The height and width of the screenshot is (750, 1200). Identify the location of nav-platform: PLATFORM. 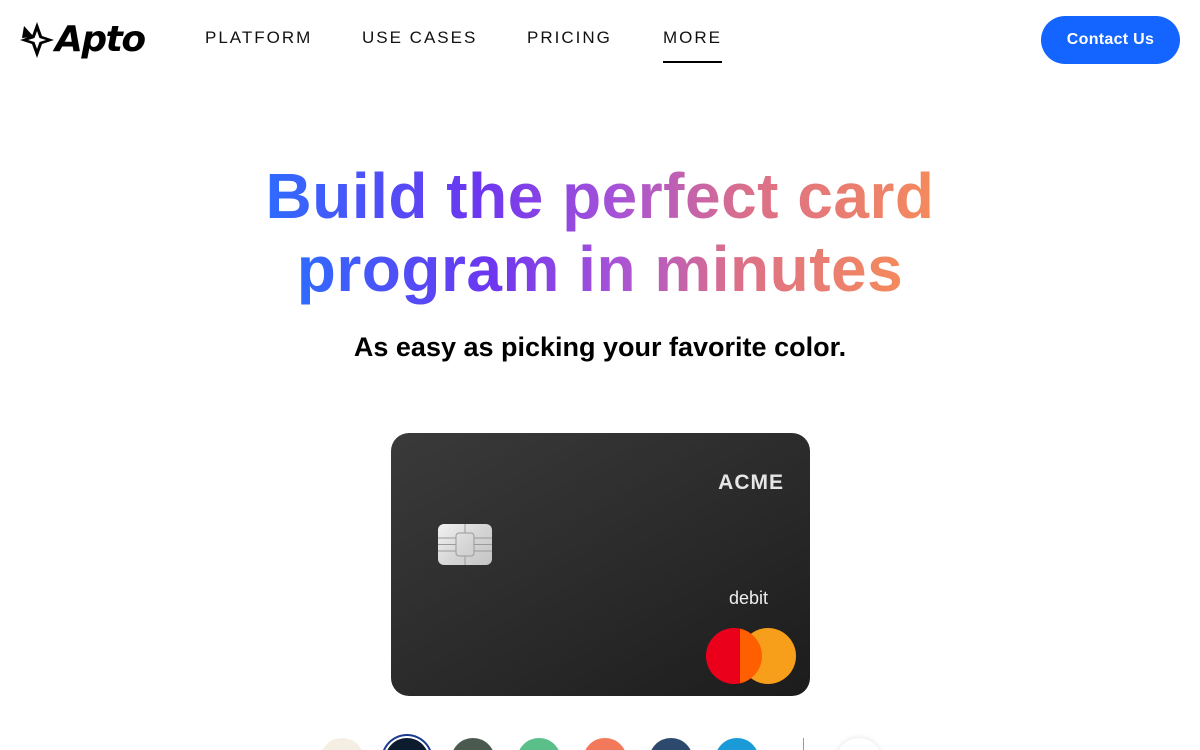
(258, 43).